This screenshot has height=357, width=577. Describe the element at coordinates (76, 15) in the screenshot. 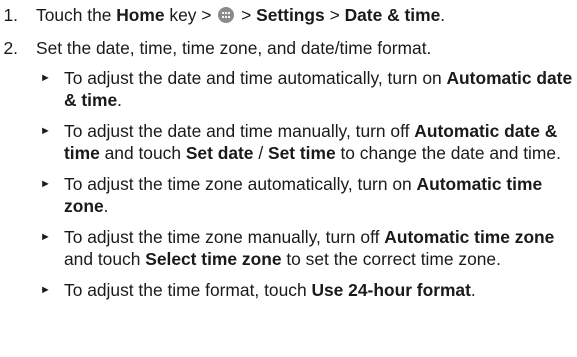

I see `step-text: Touch the` at that location.